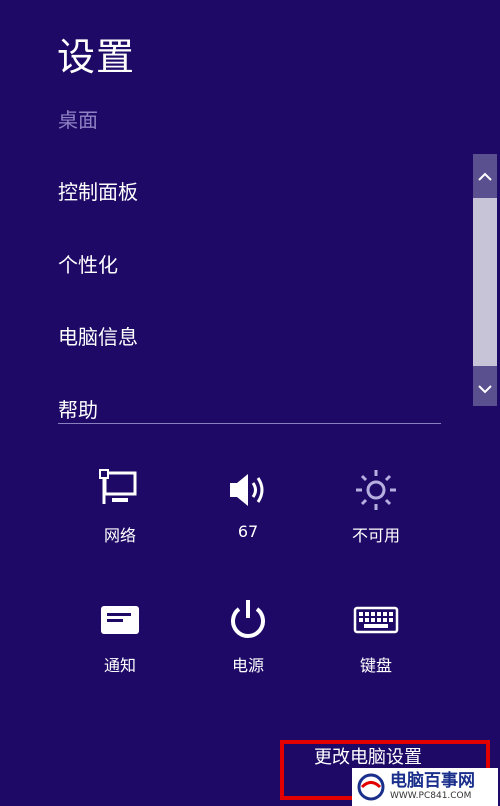 The height and width of the screenshot is (806, 500). What do you see at coordinates (120, 506) in the screenshot?
I see `network-tile: 网络` at bounding box center [120, 506].